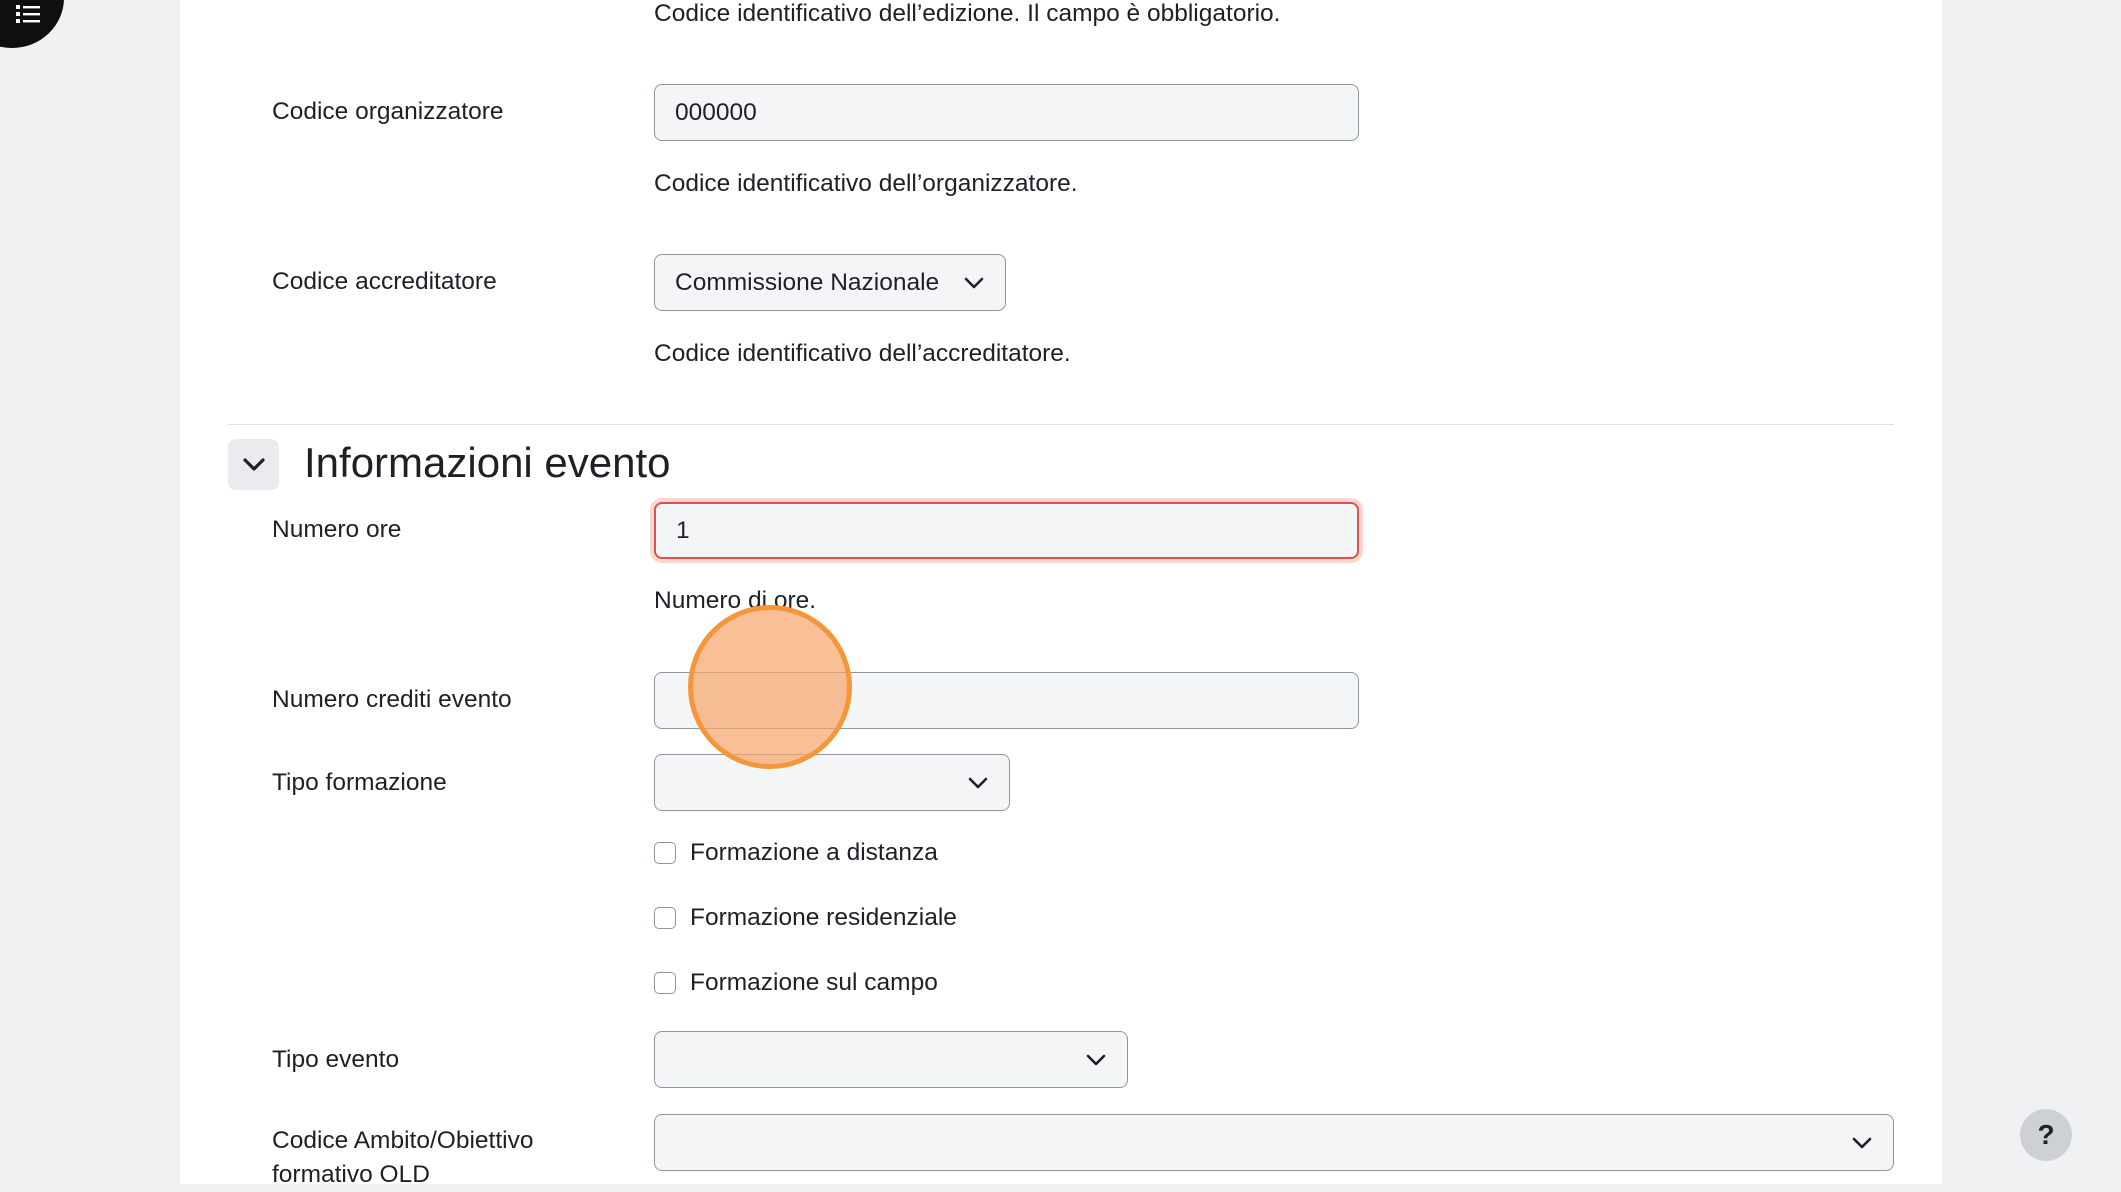 The width and height of the screenshot is (2121, 1192). What do you see at coordinates (28, 14) in the screenshot?
I see `list-icon` at bounding box center [28, 14].